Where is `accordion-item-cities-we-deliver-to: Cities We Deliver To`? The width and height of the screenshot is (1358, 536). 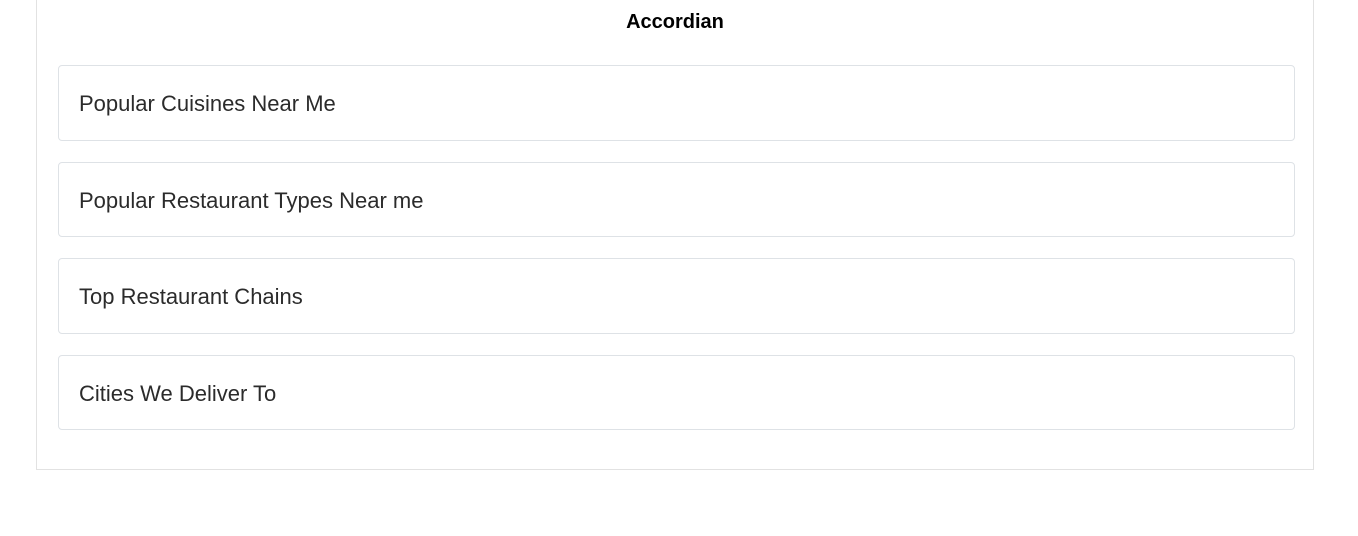 accordion-item-cities-we-deliver-to: Cities We Deliver To is located at coordinates (676, 392).